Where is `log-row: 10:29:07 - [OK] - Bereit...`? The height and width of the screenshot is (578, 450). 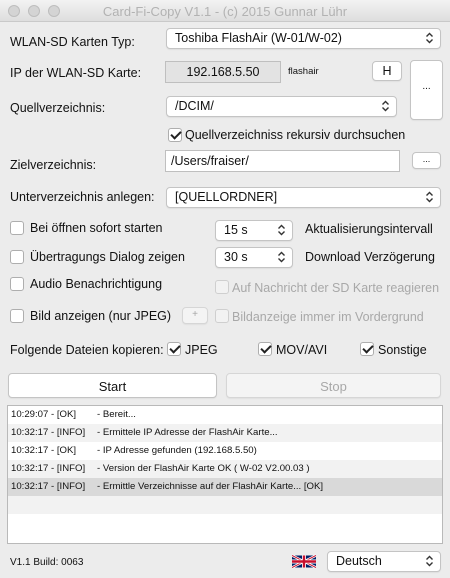 log-row: 10:29:07 - [OK] - Bereit... is located at coordinates (225, 415).